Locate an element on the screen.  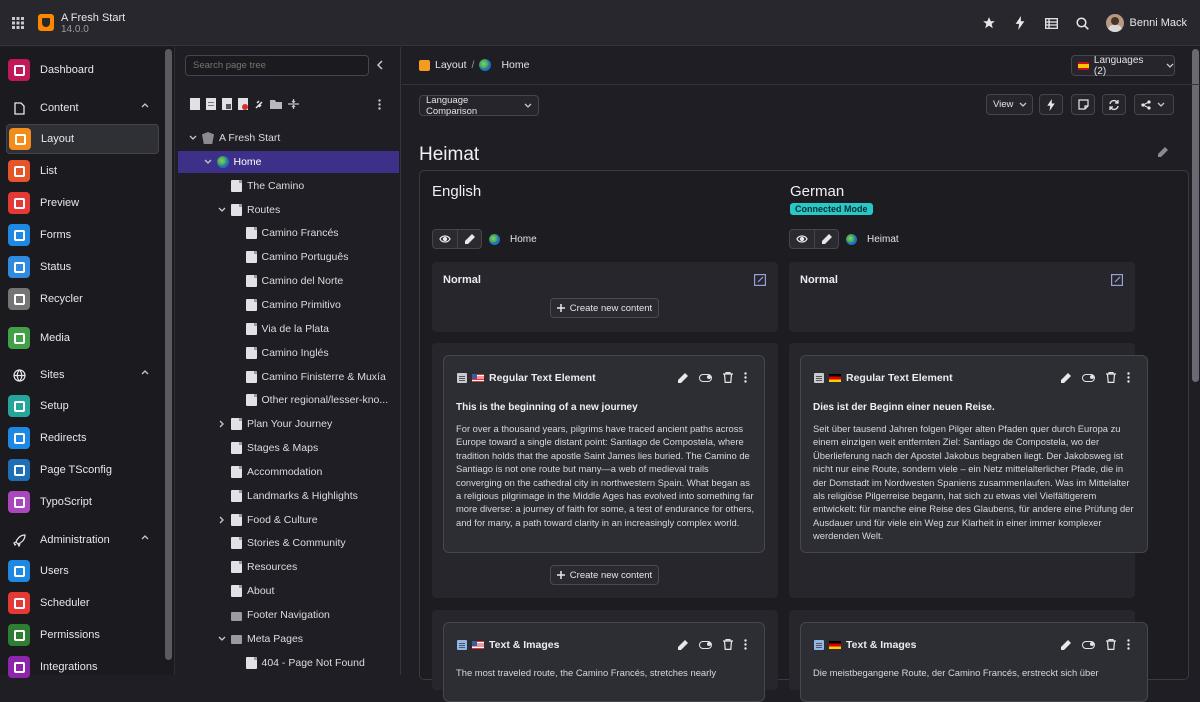
tree-node: Stages & Maps is located at coordinates (288, 448).